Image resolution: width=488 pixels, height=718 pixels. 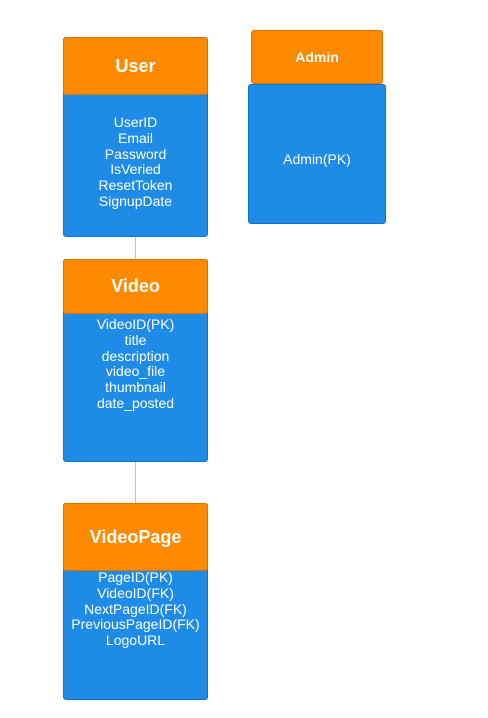 I want to click on field-title: title, so click(x=135, y=339).